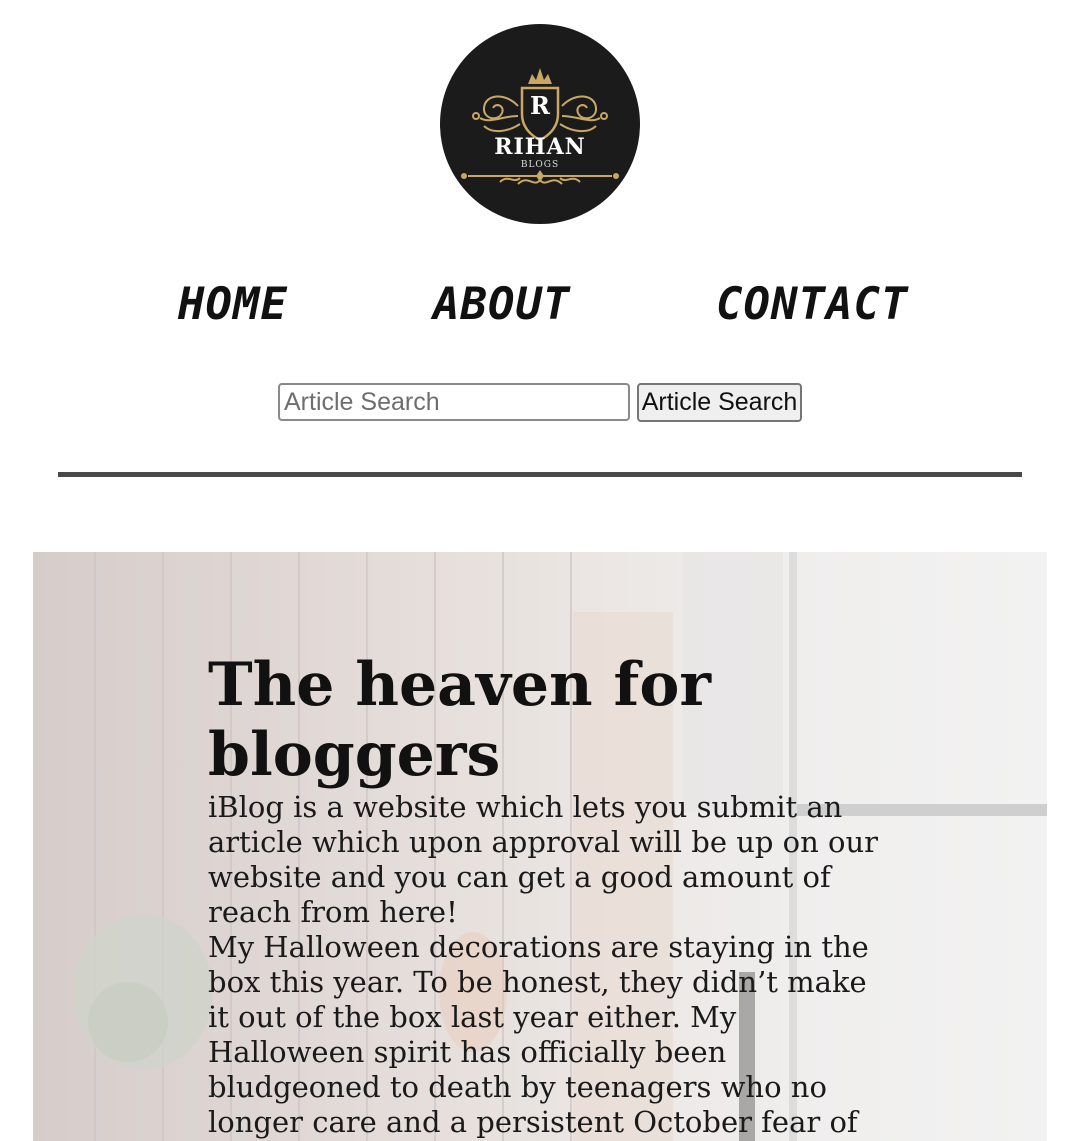  I want to click on logo-tagline: BLOGS, so click(540, 165).